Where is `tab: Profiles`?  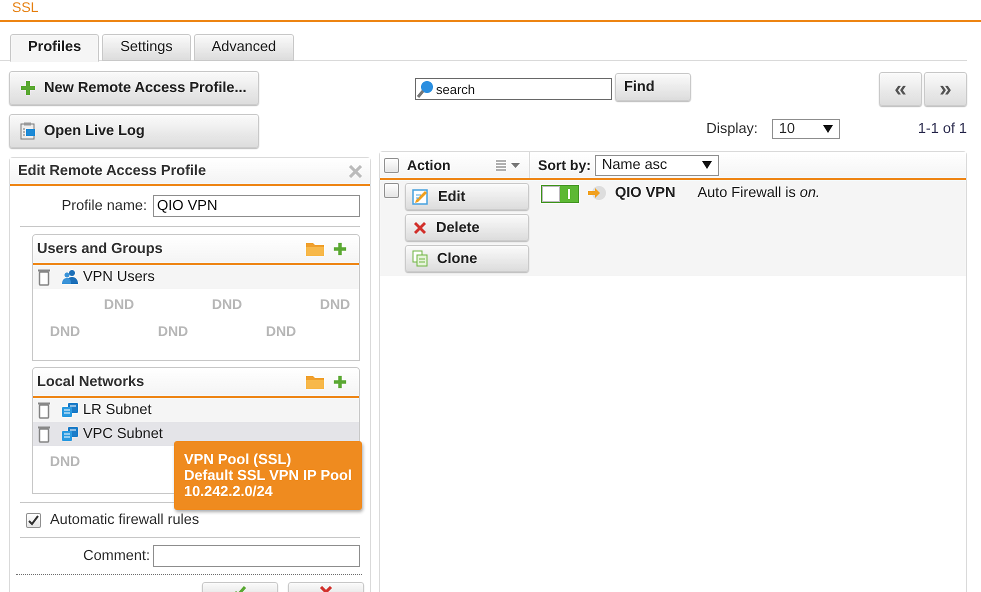
tab: Profiles is located at coordinates (55, 48).